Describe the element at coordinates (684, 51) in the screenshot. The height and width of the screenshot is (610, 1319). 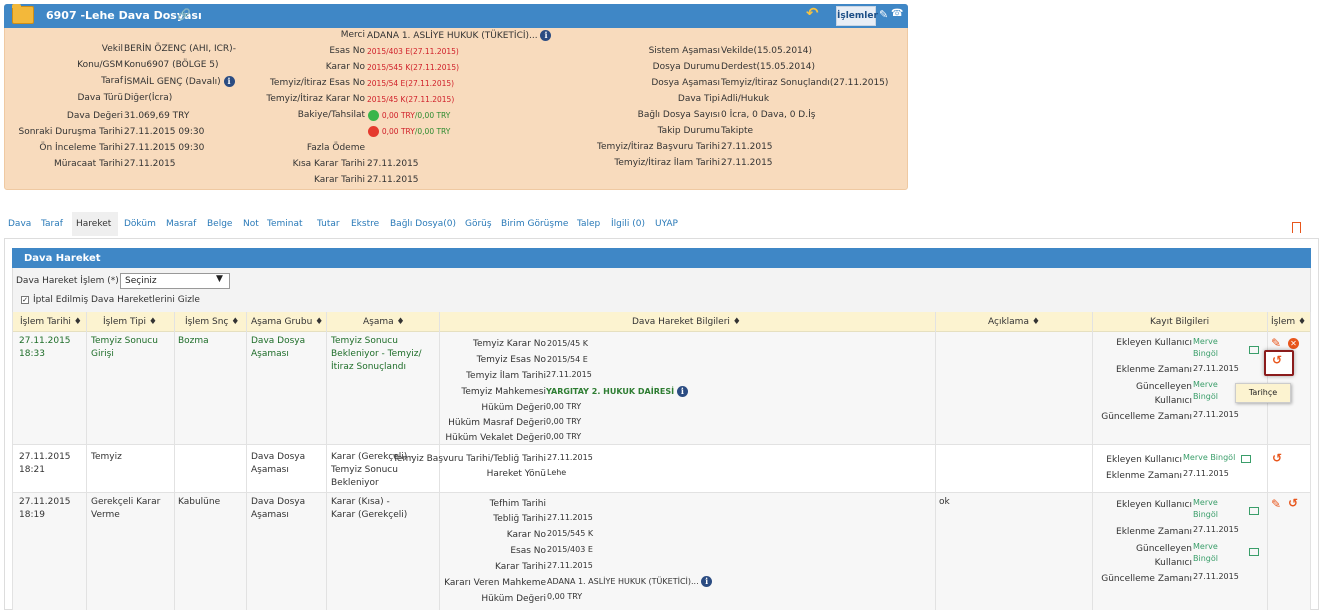
I see `sistem-asamasi-label: Sistem Aşaması` at that location.